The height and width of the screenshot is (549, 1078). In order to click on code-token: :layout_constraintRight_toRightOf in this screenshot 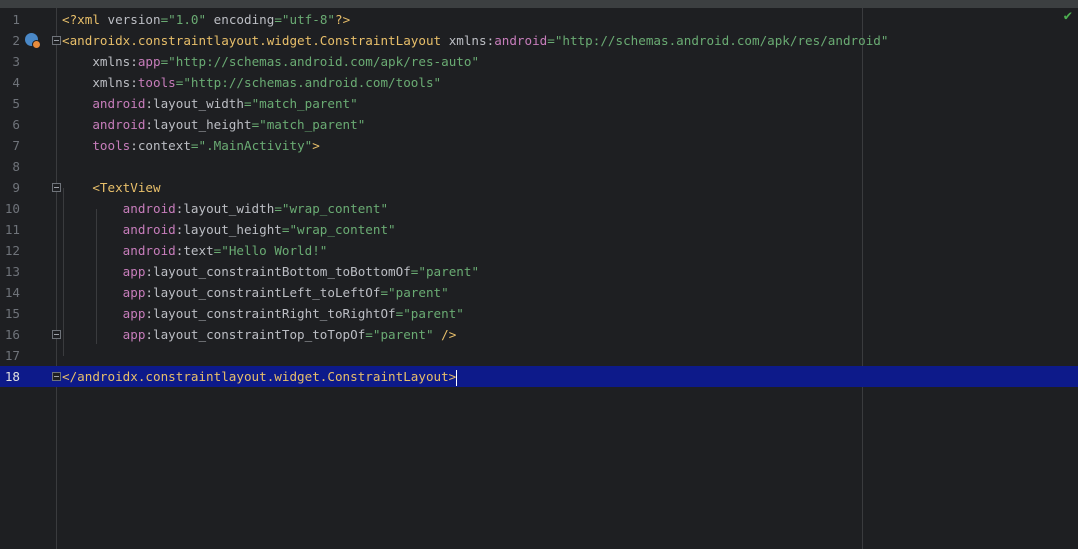, I will do `click(270, 313)`.